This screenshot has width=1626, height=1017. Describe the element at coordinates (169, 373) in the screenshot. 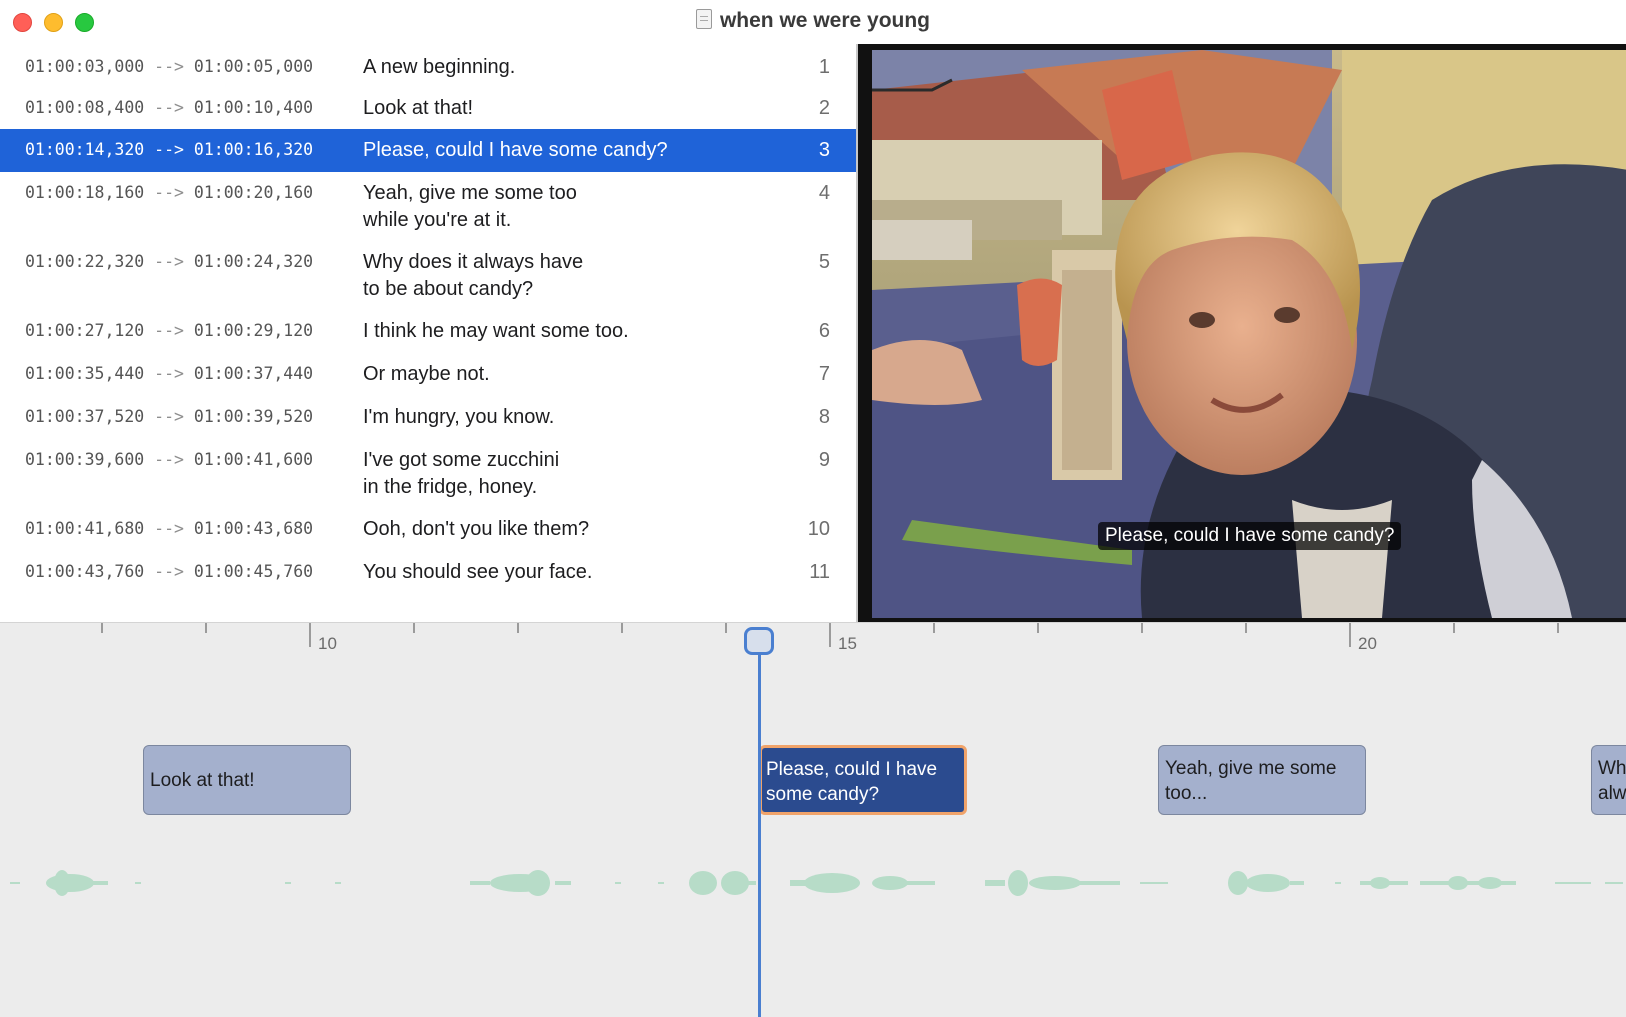

I see `timecode: 01:00:35,440 --> 01:00:37,440` at that location.